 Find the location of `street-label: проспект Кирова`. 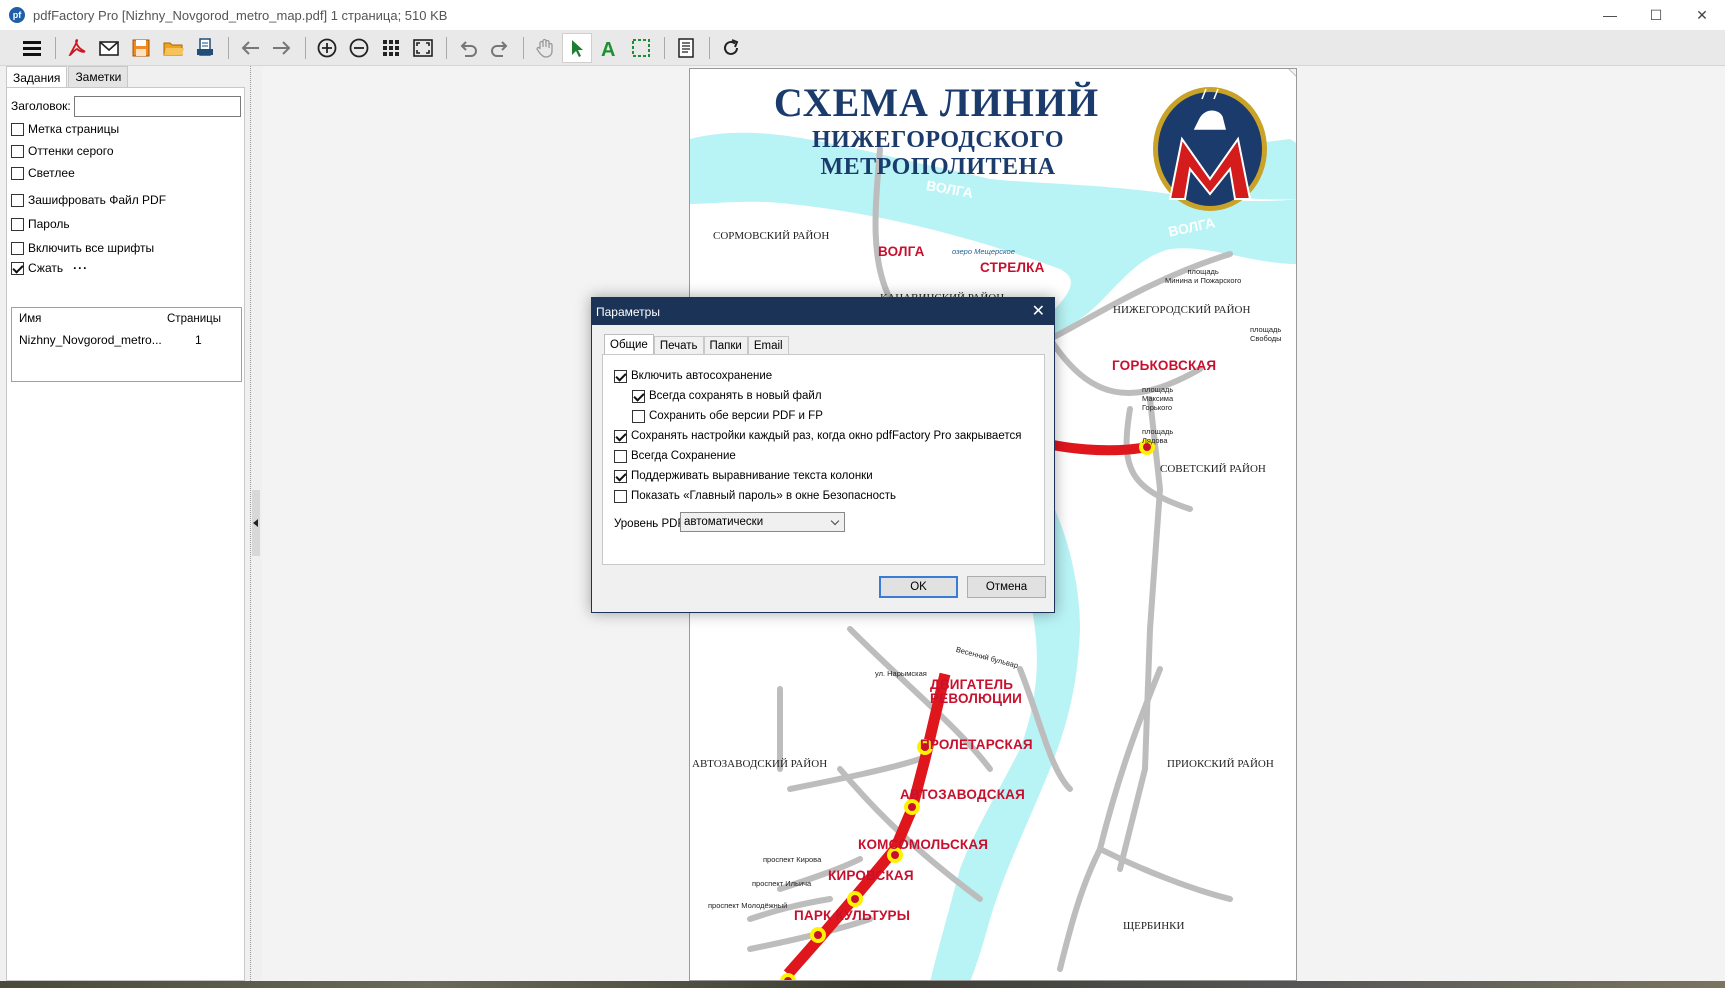

street-label: проспект Кирова is located at coordinates (792, 859).